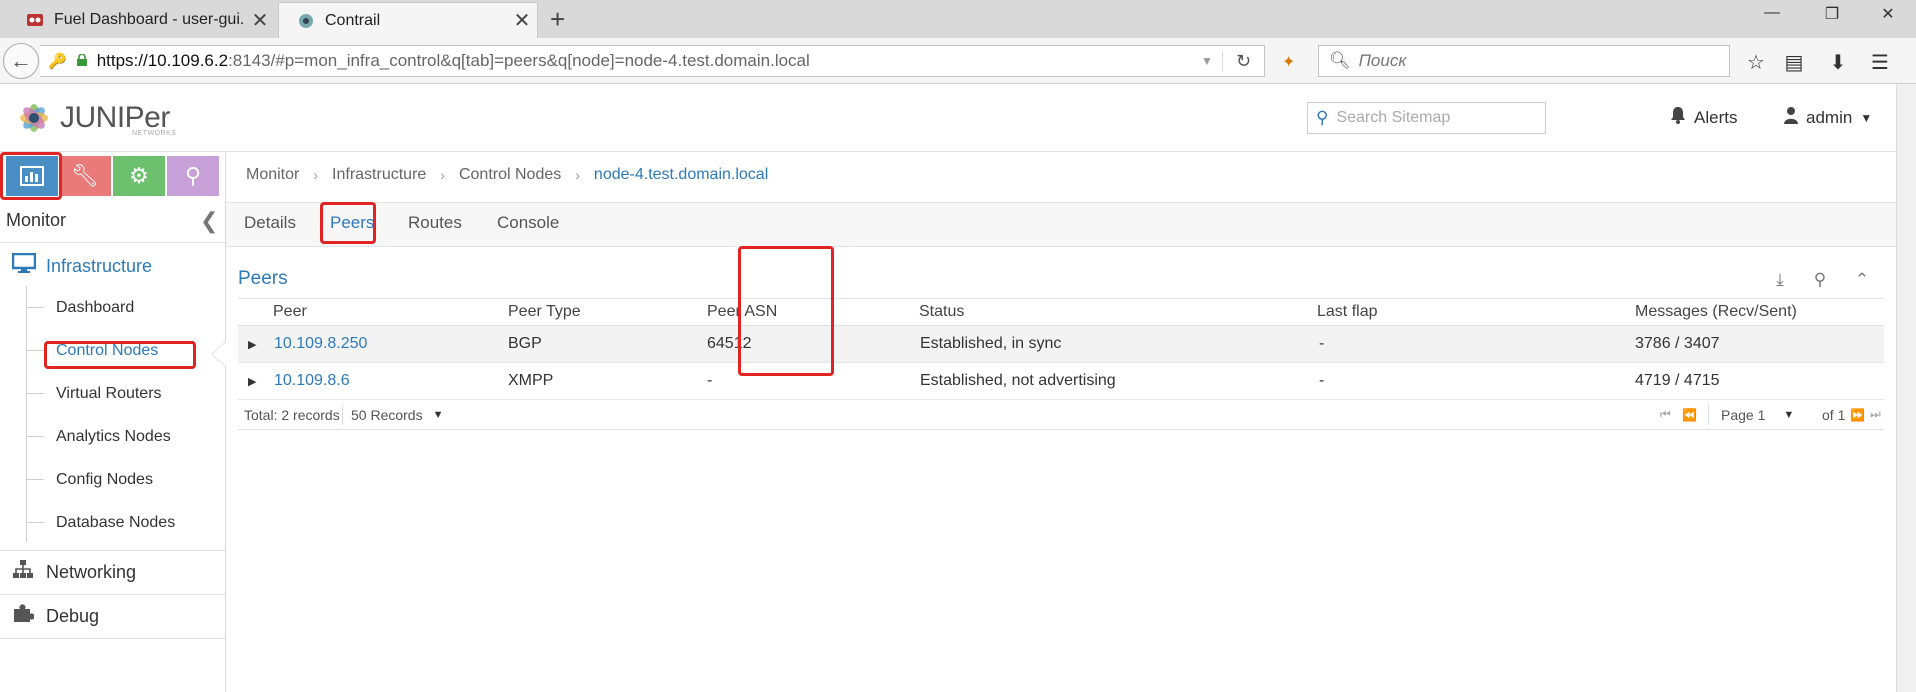 This screenshot has width=1916, height=692. Describe the element at coordinates (1794, 62) in the screenshot. I see `reading-list-icon: ▤` at that location.